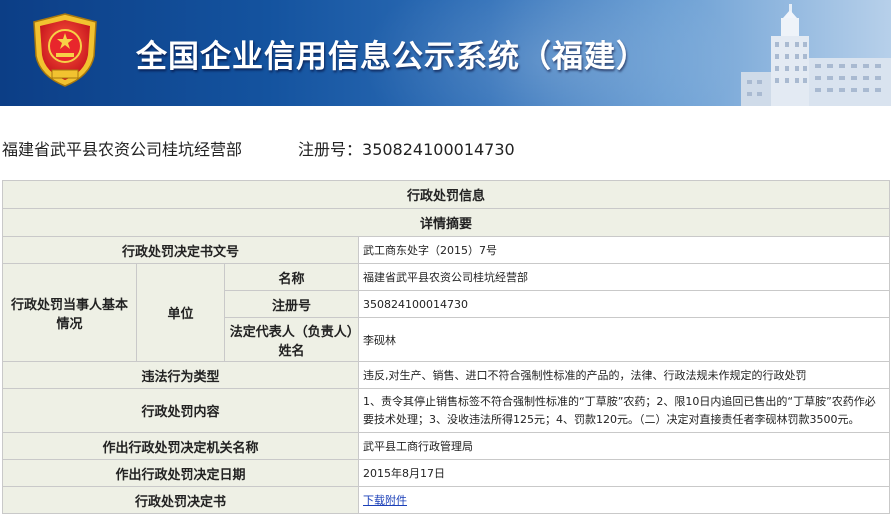 The image size is (891, 520). What do you see at coordinates (446, 194) in the screenshot?
I see `section-title: 行政处罚信息` at bounding box center [446, 194].